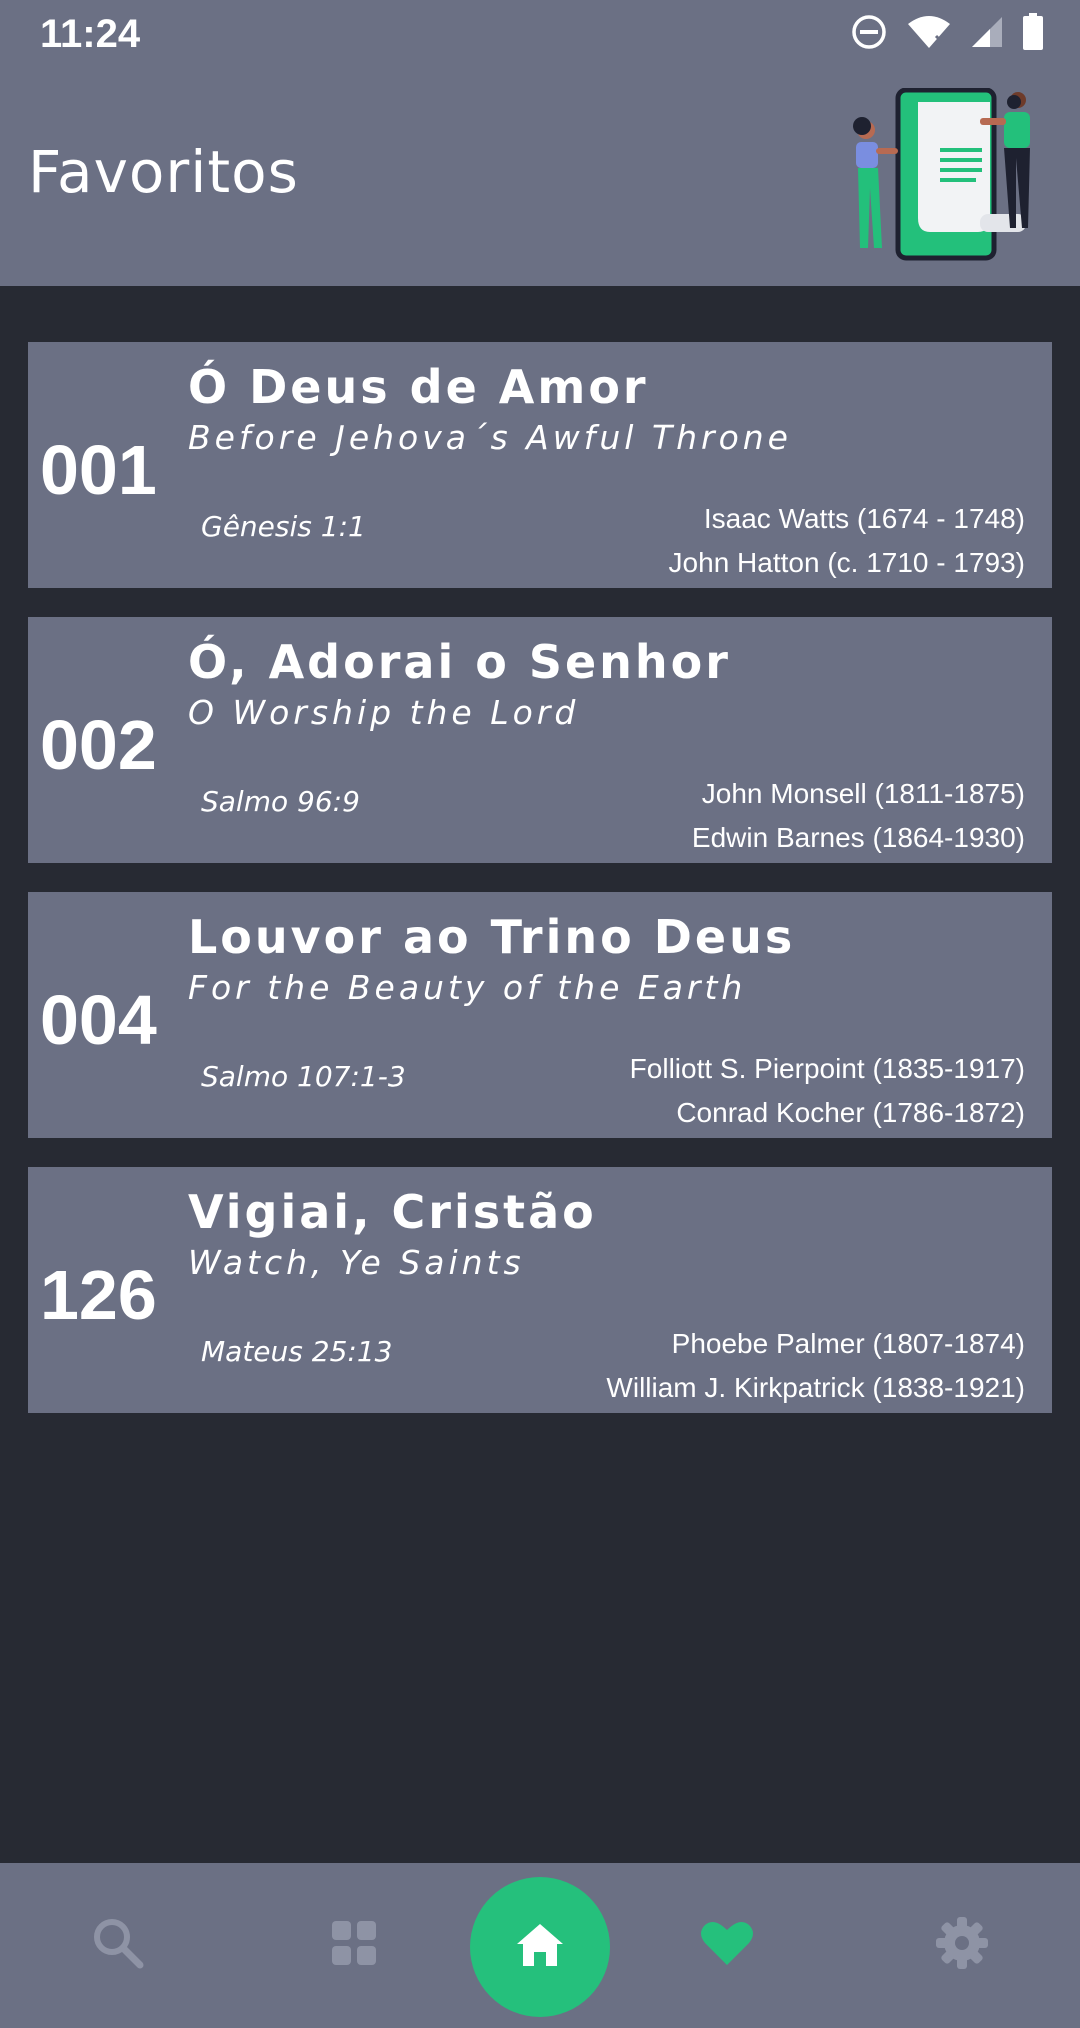  I want to click on hymn-number: 002, so click(98, 745).